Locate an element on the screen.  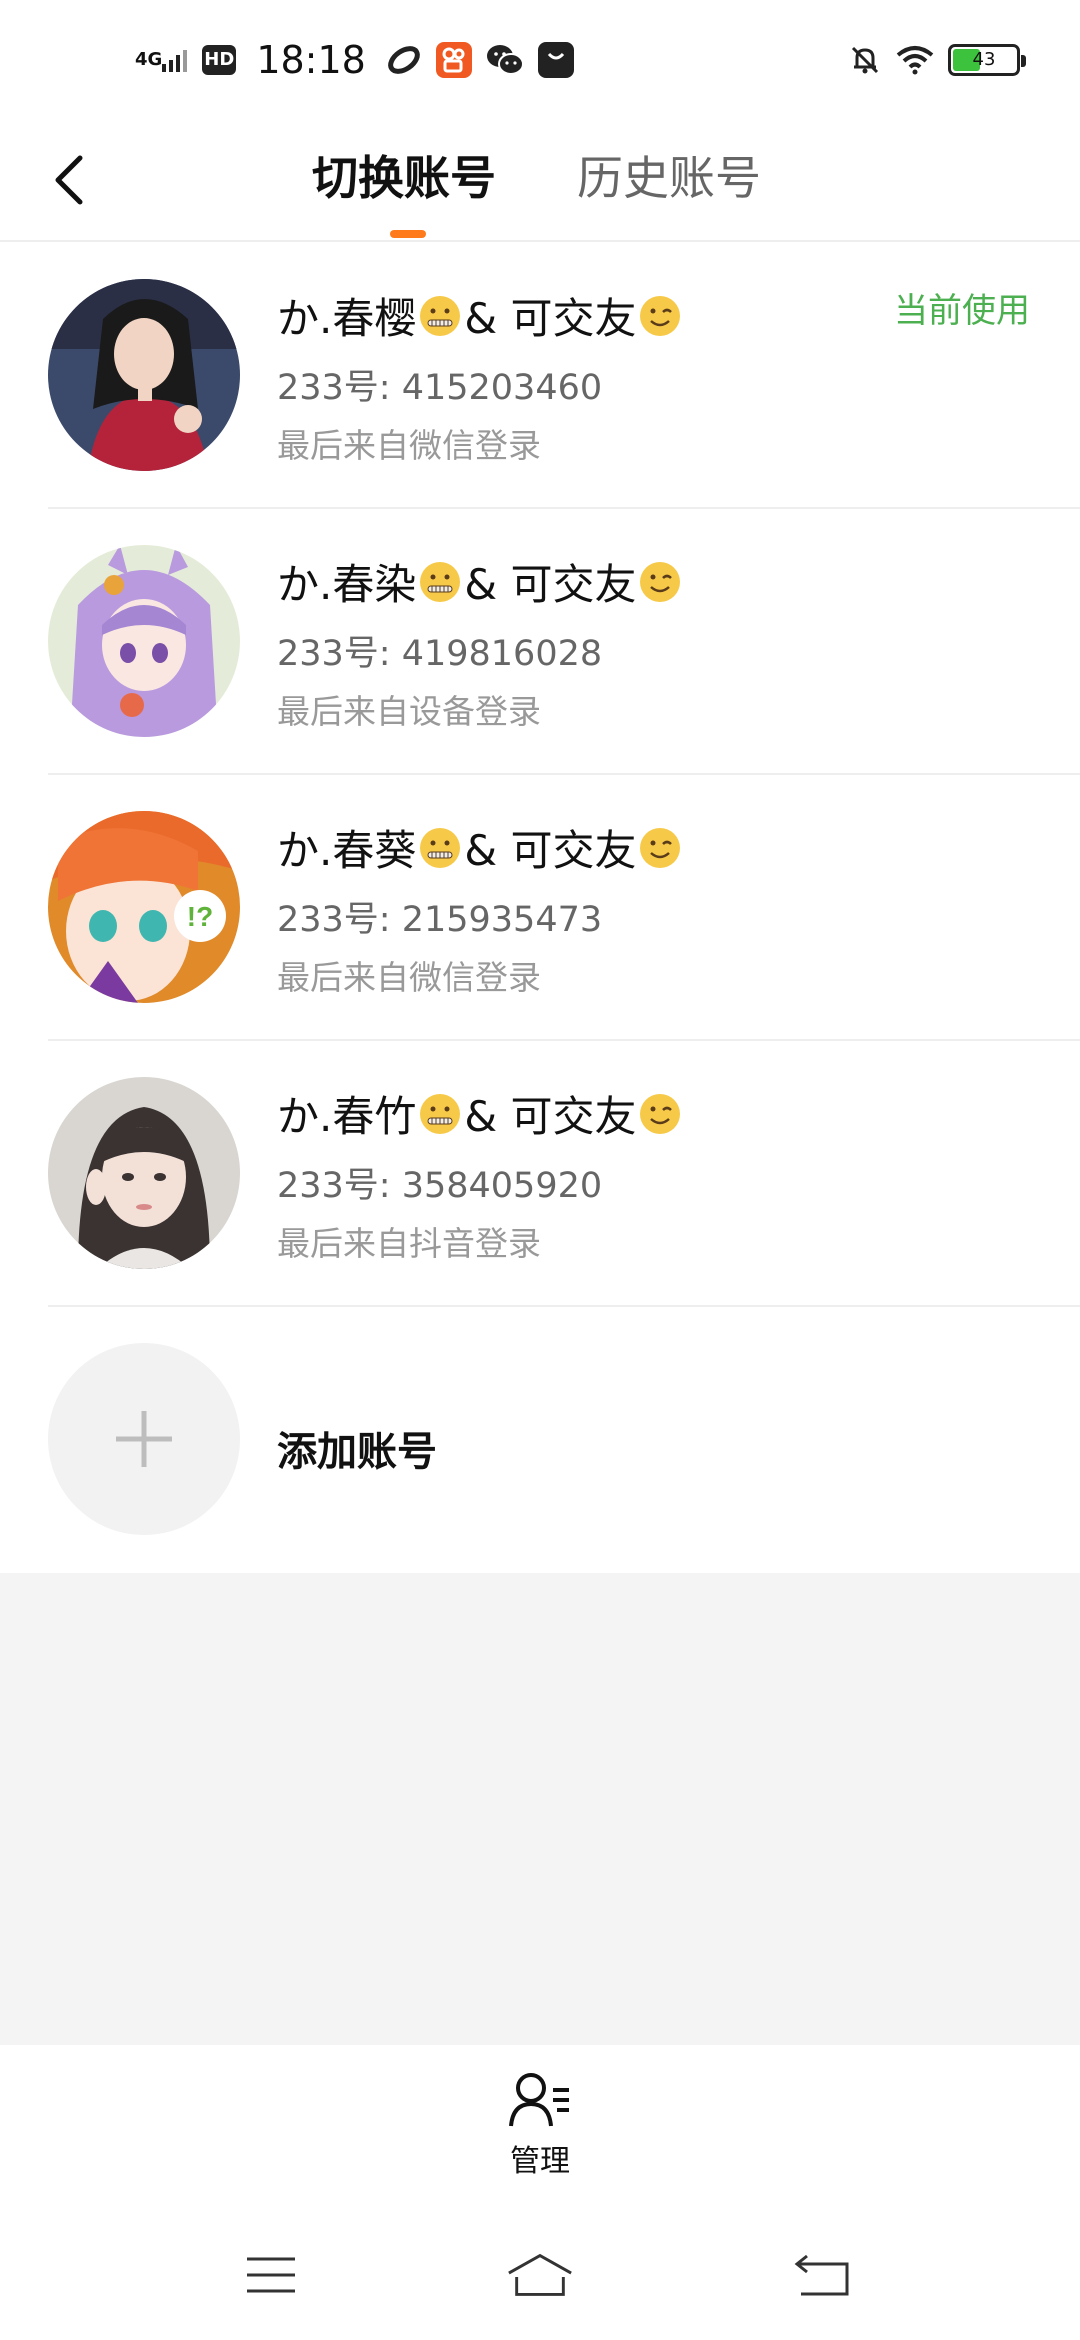
account-id: 233号: 358405920 is located at coordinates (440, 1186).